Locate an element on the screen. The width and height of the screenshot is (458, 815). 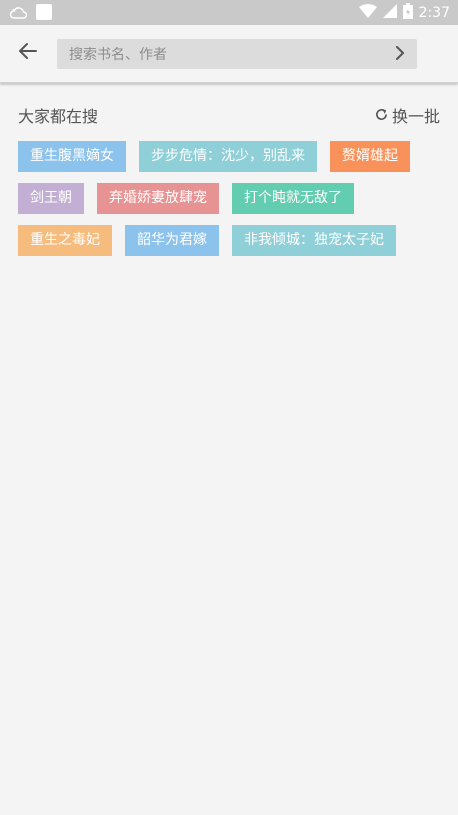
status-bar: 2:37 is located at coordinates (229, 12).